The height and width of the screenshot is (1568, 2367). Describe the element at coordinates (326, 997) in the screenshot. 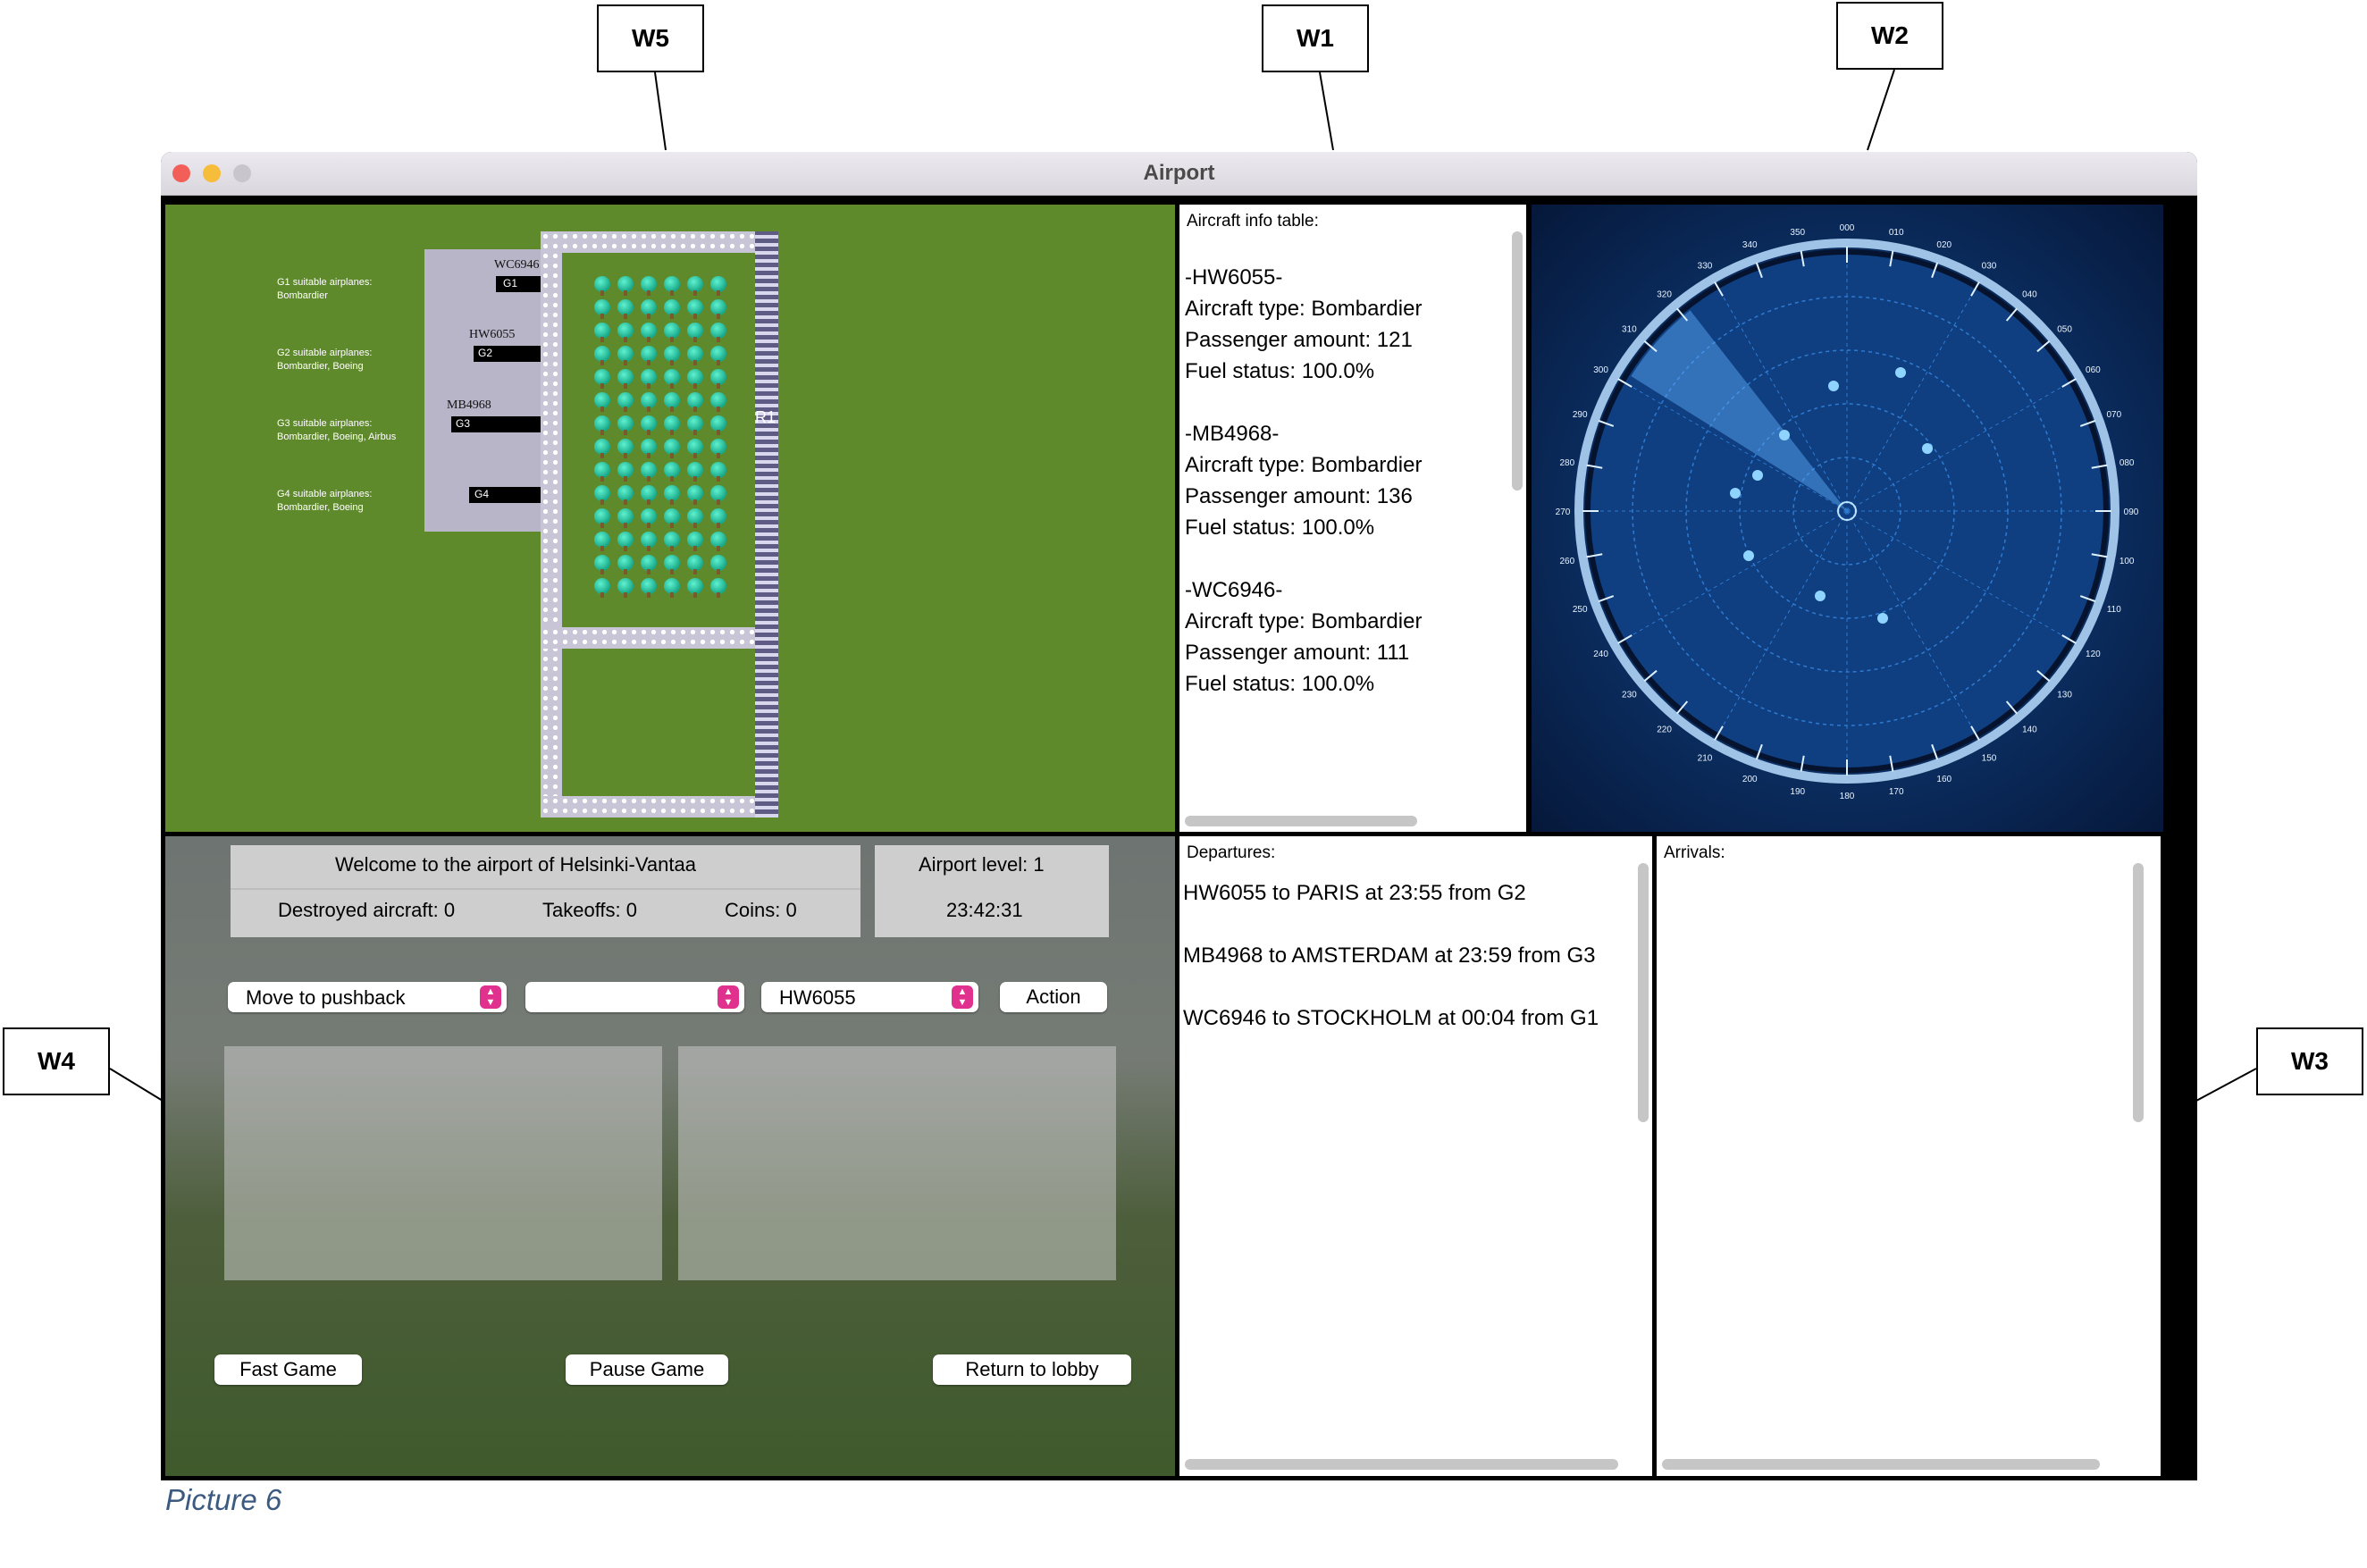

I see `action-select-value: Move to pushback` at that location.